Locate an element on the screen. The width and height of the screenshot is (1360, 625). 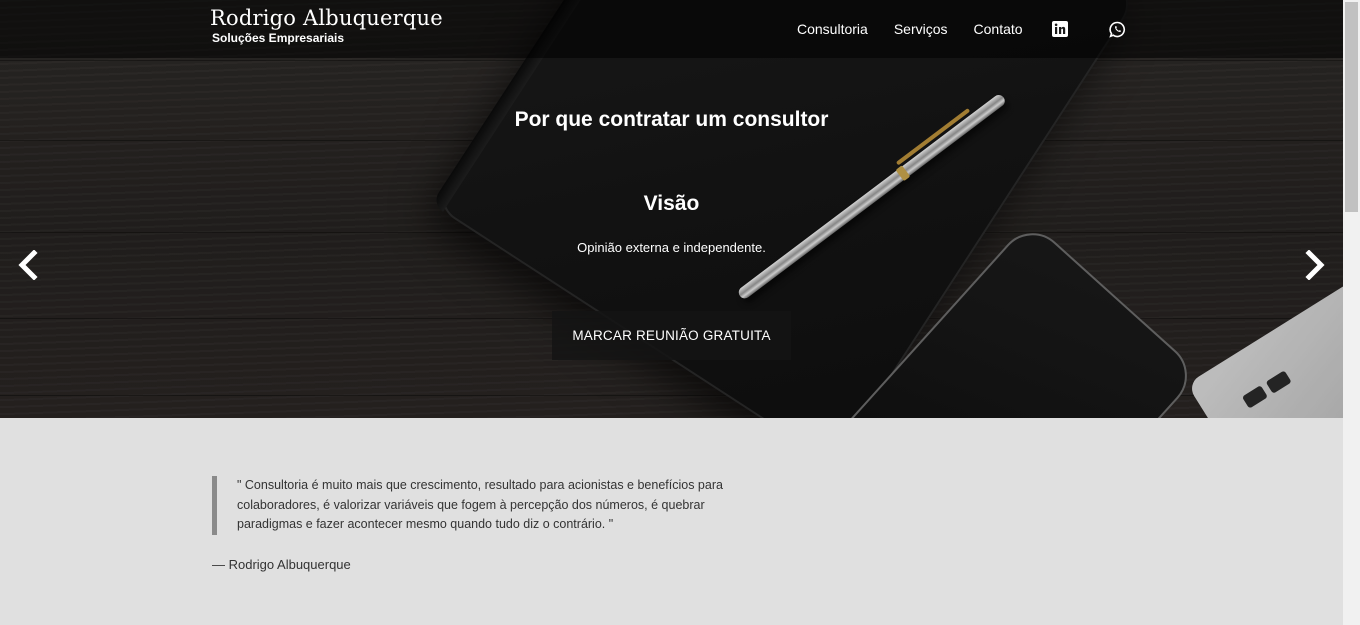
slide-title: Visão is located at coordinates (671, 203).